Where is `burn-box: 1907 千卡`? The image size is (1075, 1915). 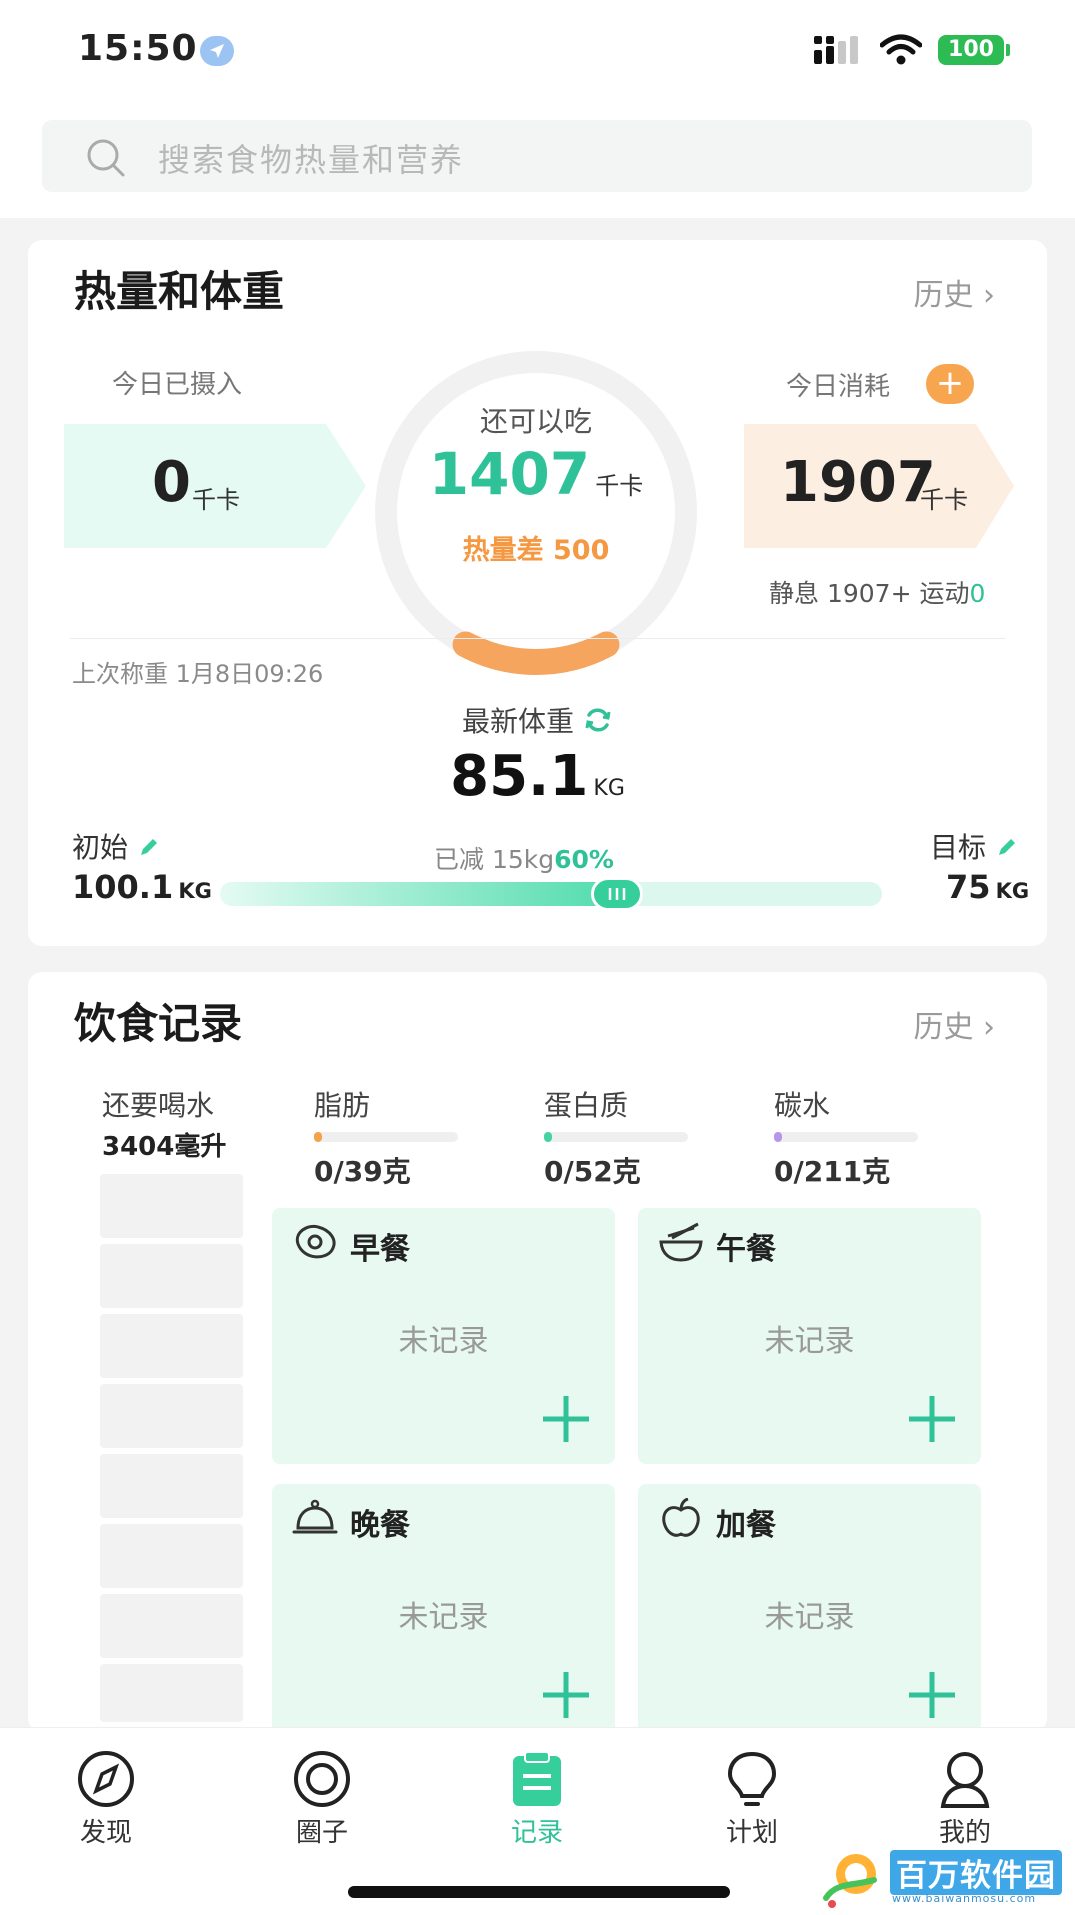
burn-box: 1907 千卡 is located at coordinates (879, 486).